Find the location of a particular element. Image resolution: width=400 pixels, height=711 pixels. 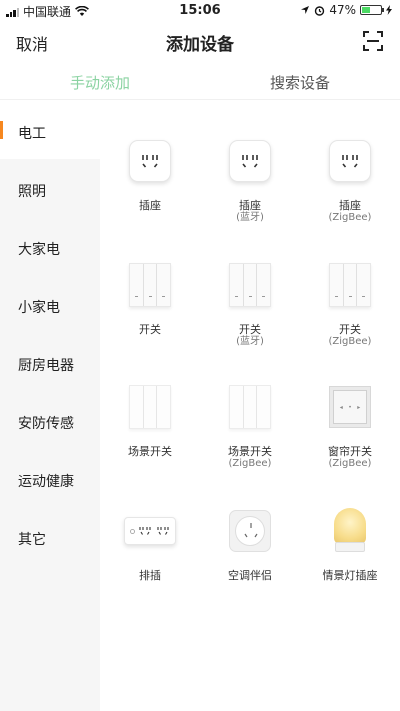

device-item-socket-bluetooth: 插座 (蓝牙) is located at coordinates (250, 177).